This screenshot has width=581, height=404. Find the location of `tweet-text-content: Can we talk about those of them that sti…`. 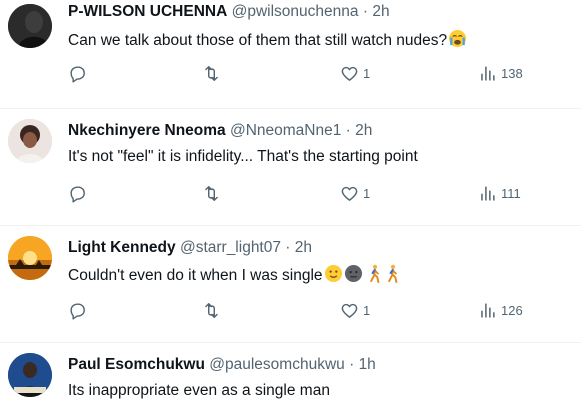

tweet-text-content: Can we talk about those of them that sti… is located at coordinates (258, 40).